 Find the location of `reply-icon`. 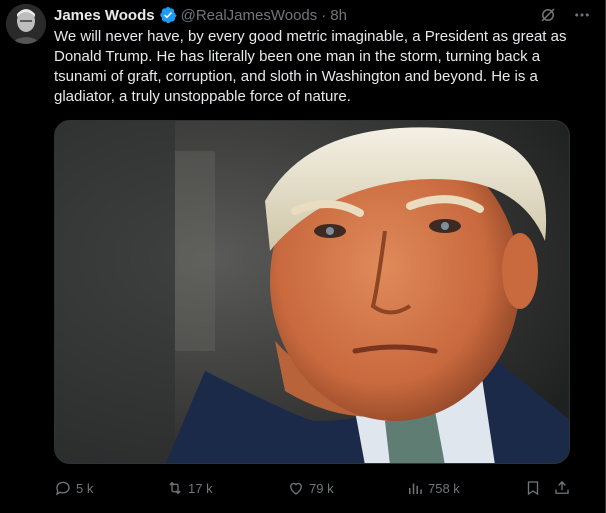

reply-icon is located at coordinates (62, 488).